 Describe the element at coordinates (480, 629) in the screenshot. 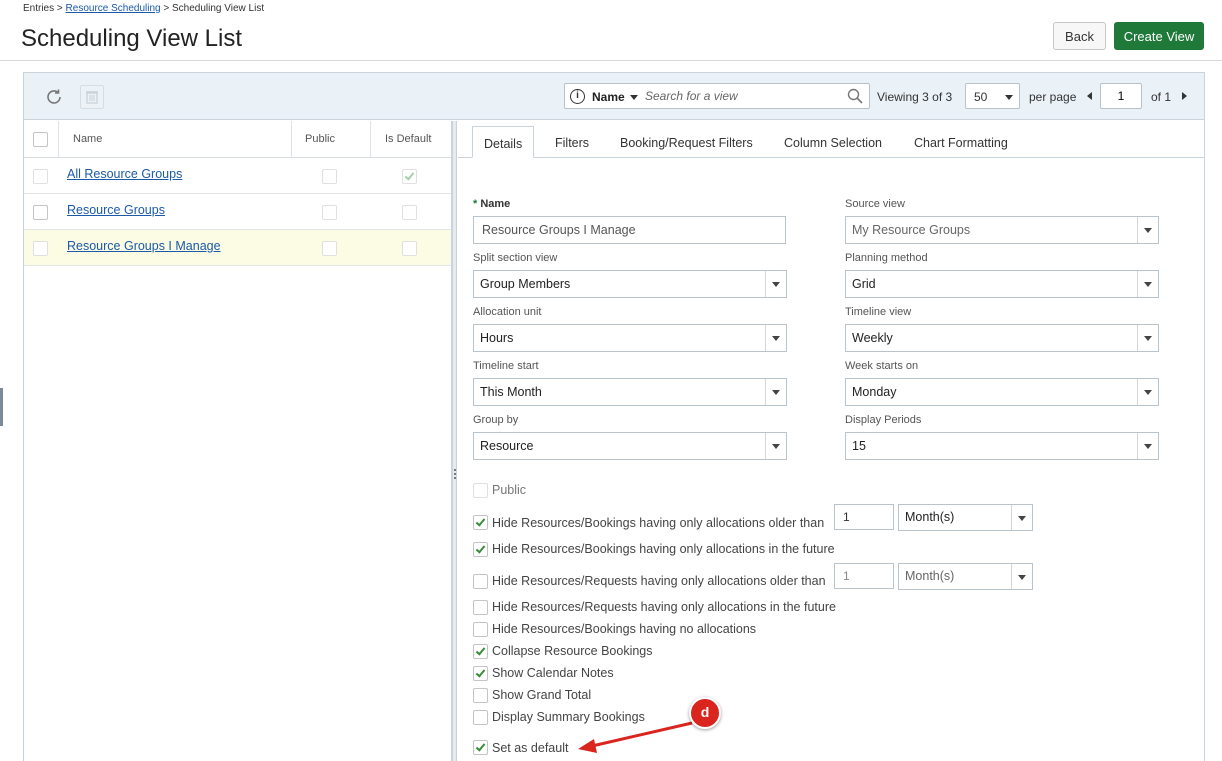

I see `hide-no-allocations-checkbox` at that location.